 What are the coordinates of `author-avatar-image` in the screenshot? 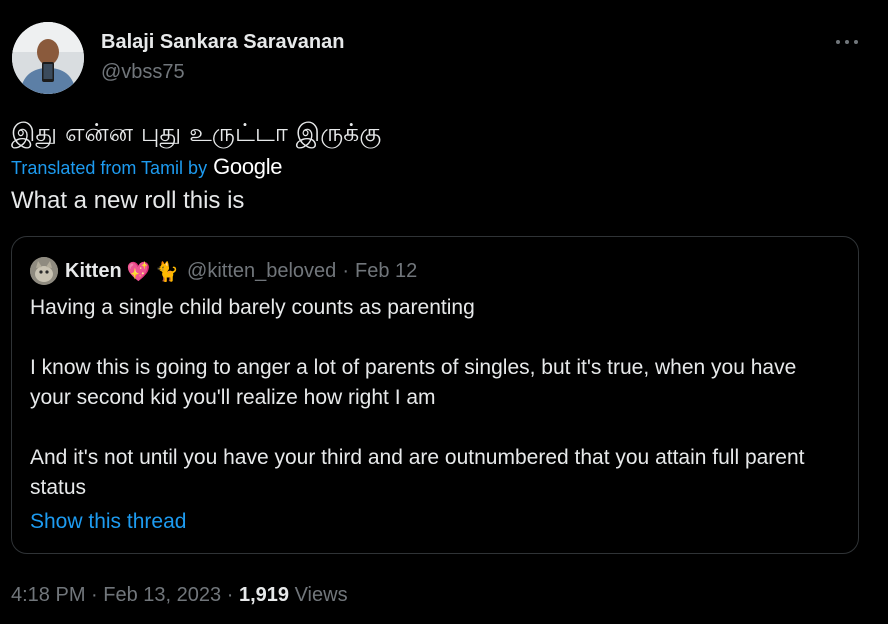 It's located at (48, 58).